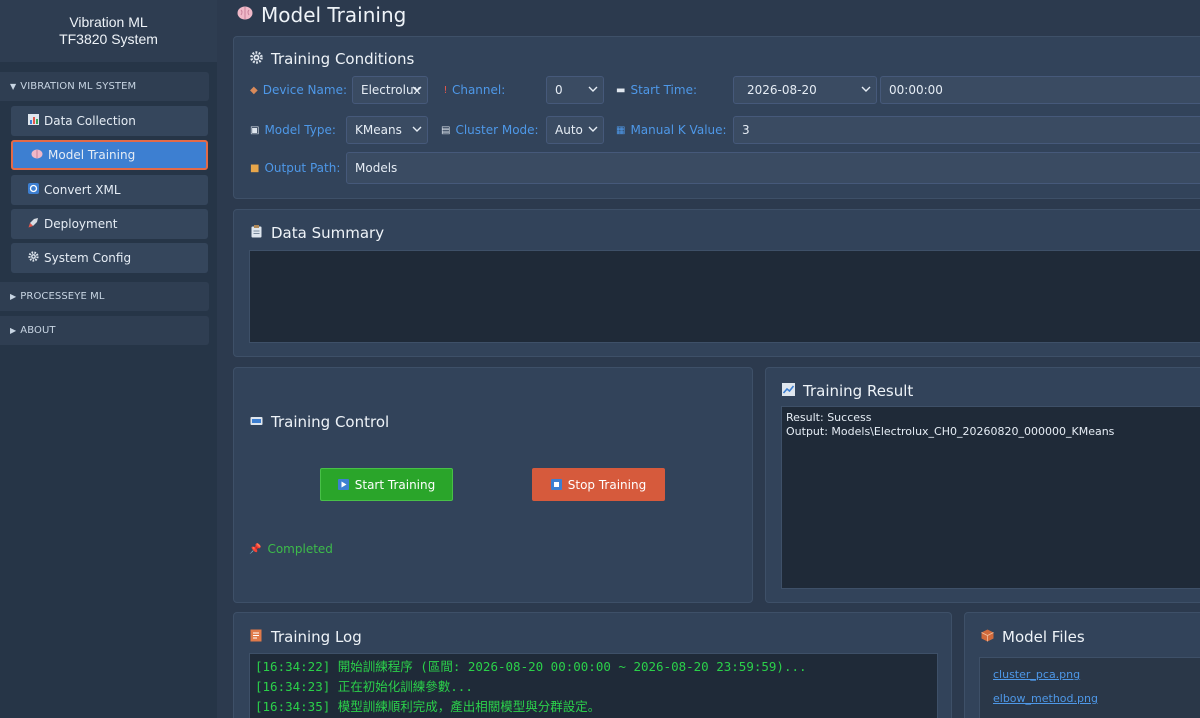  I want to click on sidebar-group-vibration-ml-system: ▼ VIBRATION ML SYSTEM, so click(104, 86).